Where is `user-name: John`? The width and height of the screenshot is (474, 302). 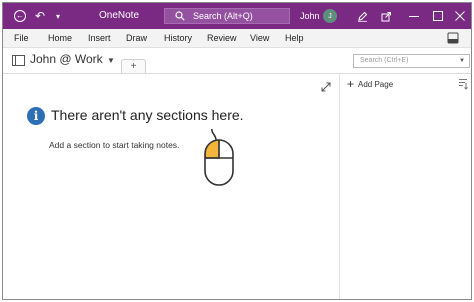 user-name: John is located at coordinates (310, 16).